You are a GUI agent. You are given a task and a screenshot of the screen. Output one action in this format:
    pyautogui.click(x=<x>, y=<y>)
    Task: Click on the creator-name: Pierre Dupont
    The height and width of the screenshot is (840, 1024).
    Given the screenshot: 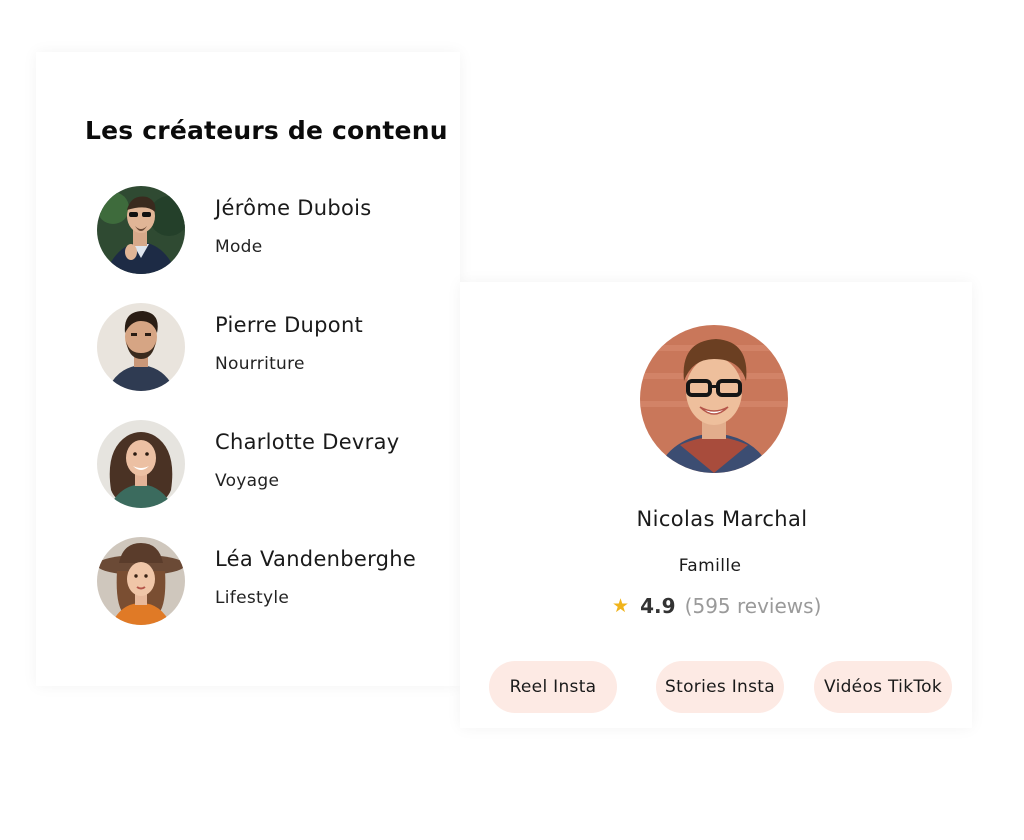 What is the action you would take?
    pyautogui.click(x=289, y=325)
    